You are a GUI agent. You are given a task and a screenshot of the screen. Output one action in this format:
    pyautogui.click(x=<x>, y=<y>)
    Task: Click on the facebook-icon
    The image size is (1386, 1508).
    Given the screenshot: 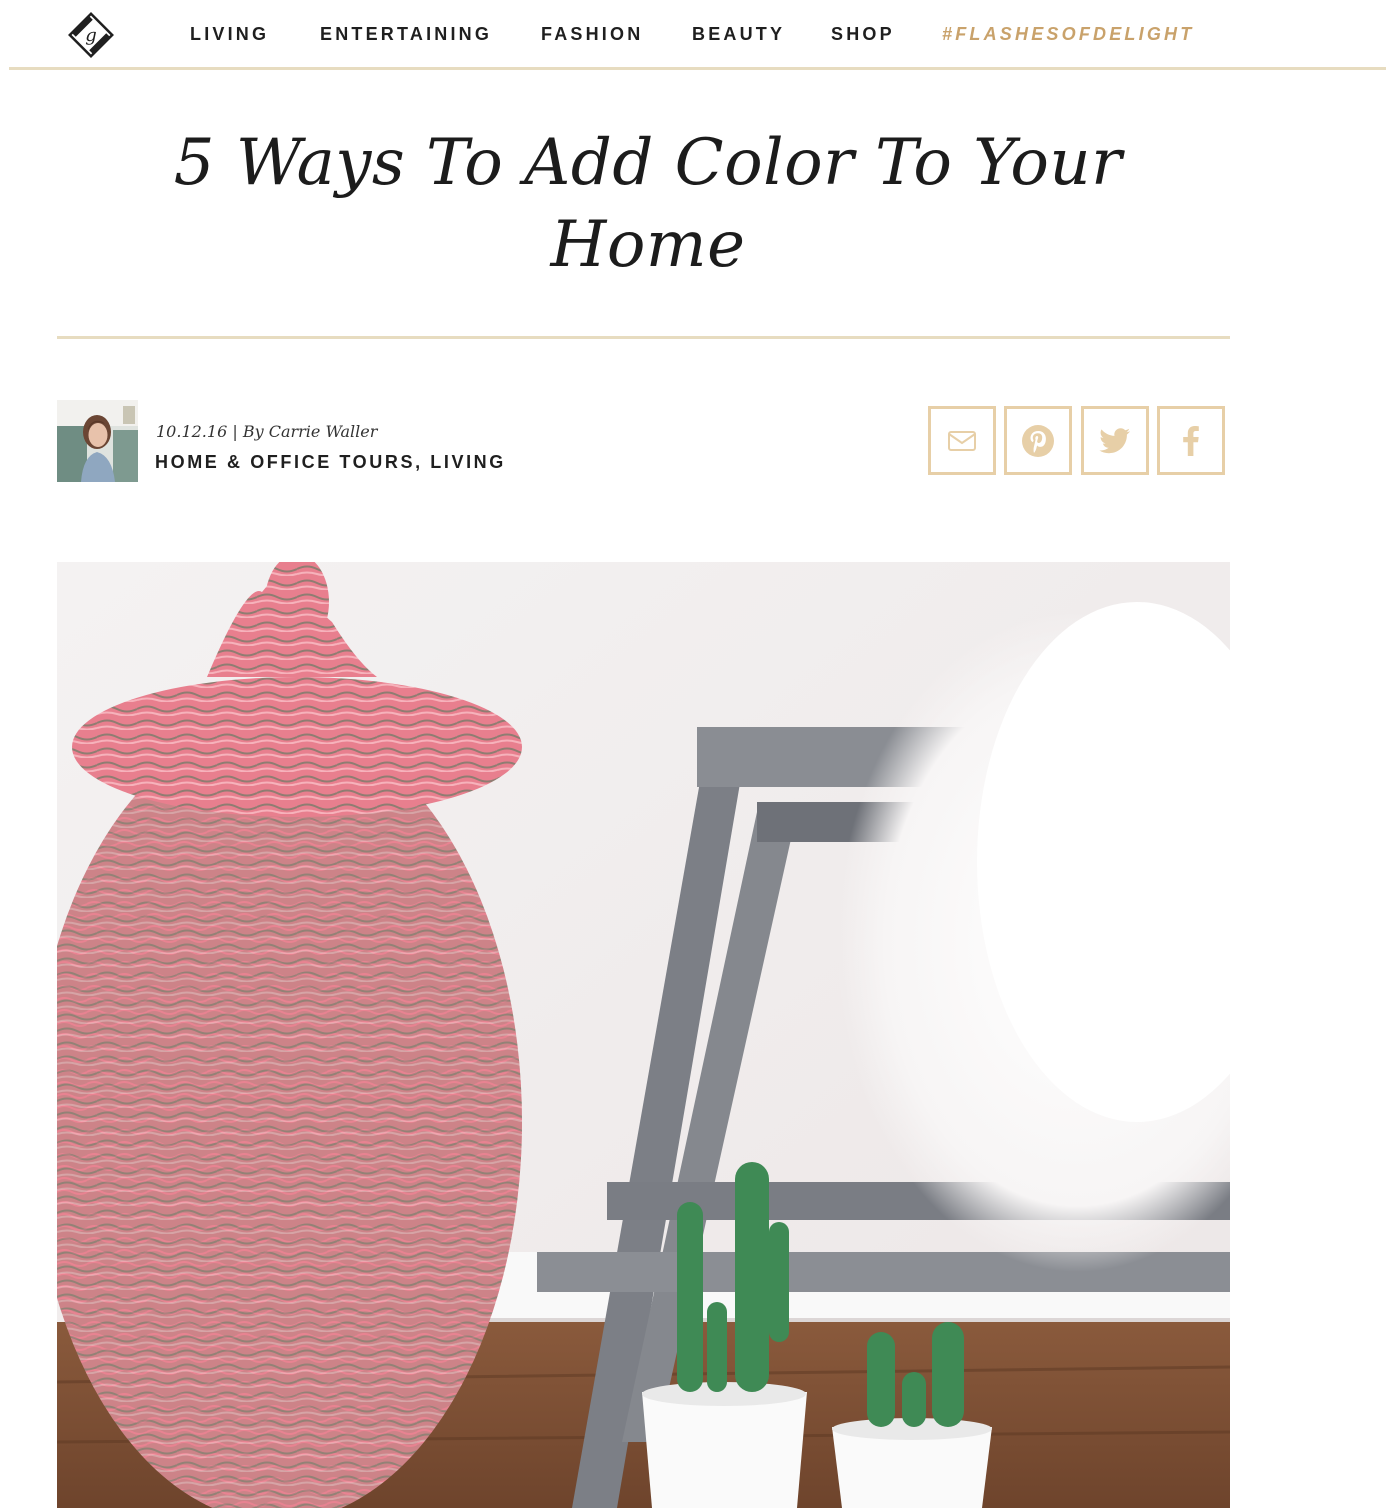 What is the action you would take?
    pyautogui.click(x=1191, y=440)
    